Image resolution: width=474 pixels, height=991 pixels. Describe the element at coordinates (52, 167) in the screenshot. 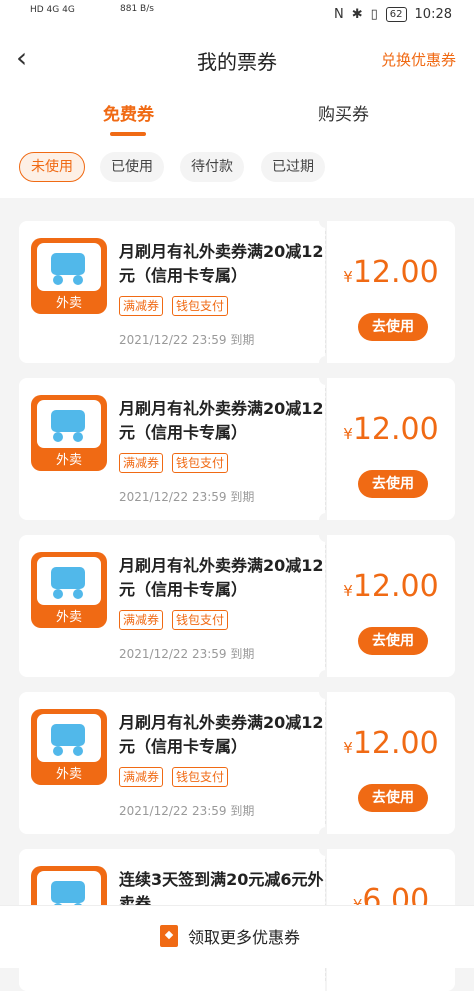

I see `filter-unused: 未使用` at that location.